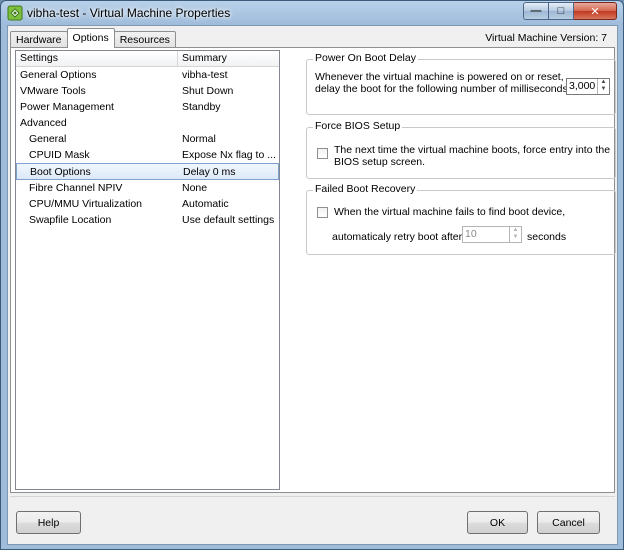 This screenshot has height=550, width=624. I want to click on list-item: CPU/MMU Virtualization Automatic, so click(147, 204).